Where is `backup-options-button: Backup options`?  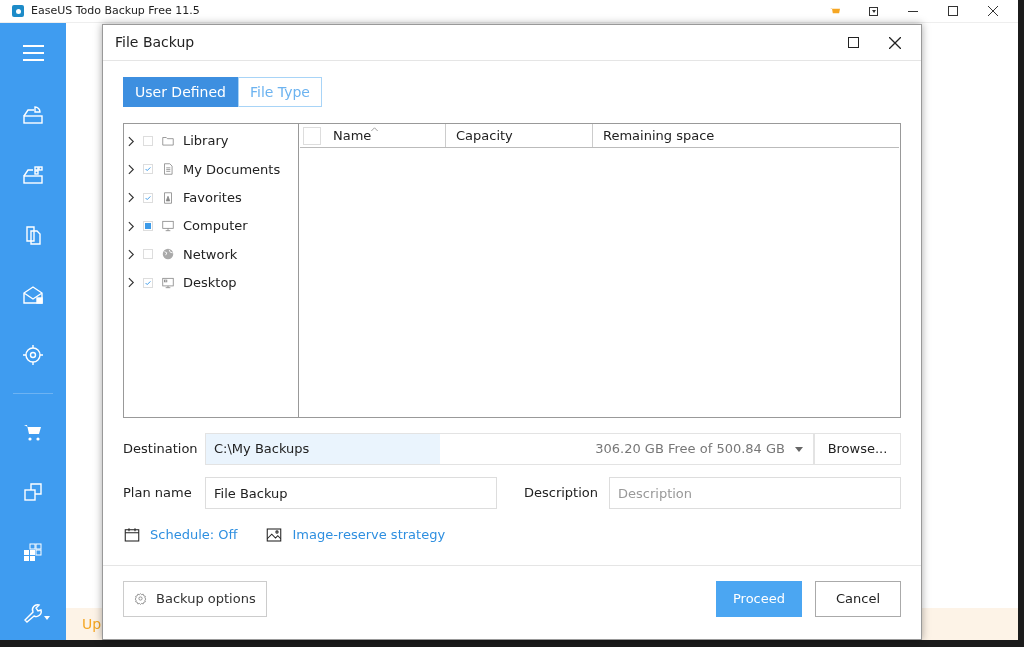 backup-options-button: Backup options is located at coordinates (195, 598).